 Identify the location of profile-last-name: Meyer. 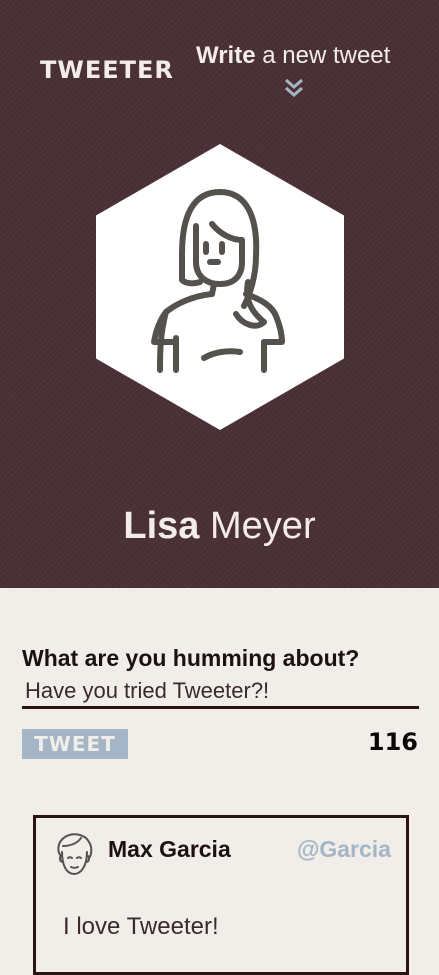
(263, 526).